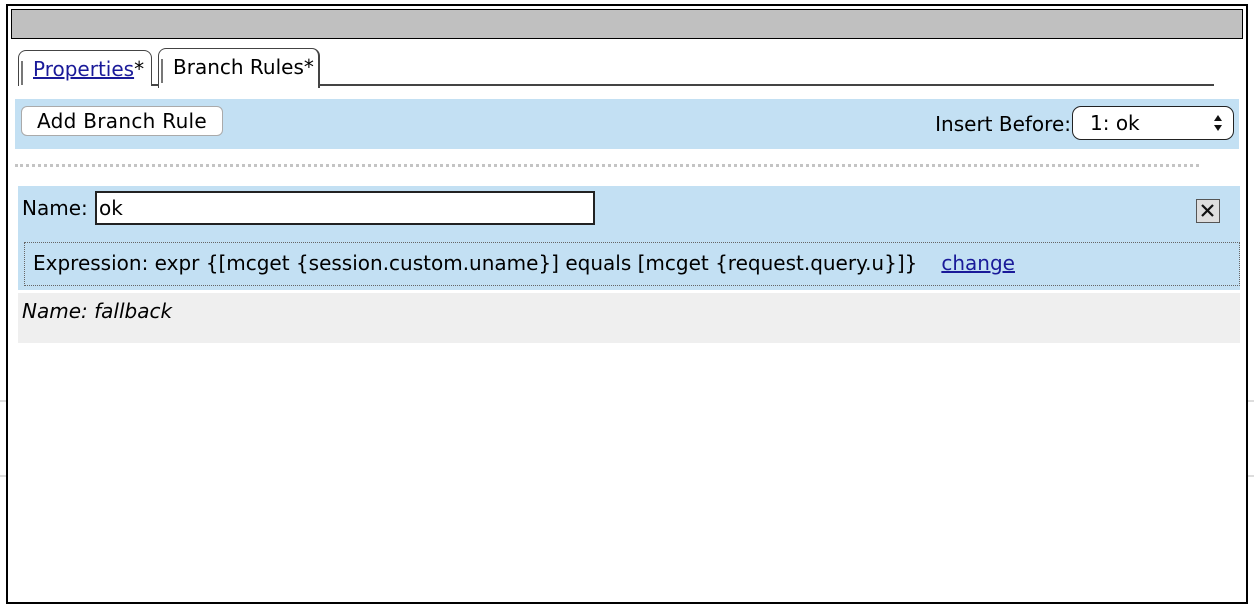  Describe the element at coordinates (345, 208) in the screenshot. I see `rule-name-input: ok` at that location.